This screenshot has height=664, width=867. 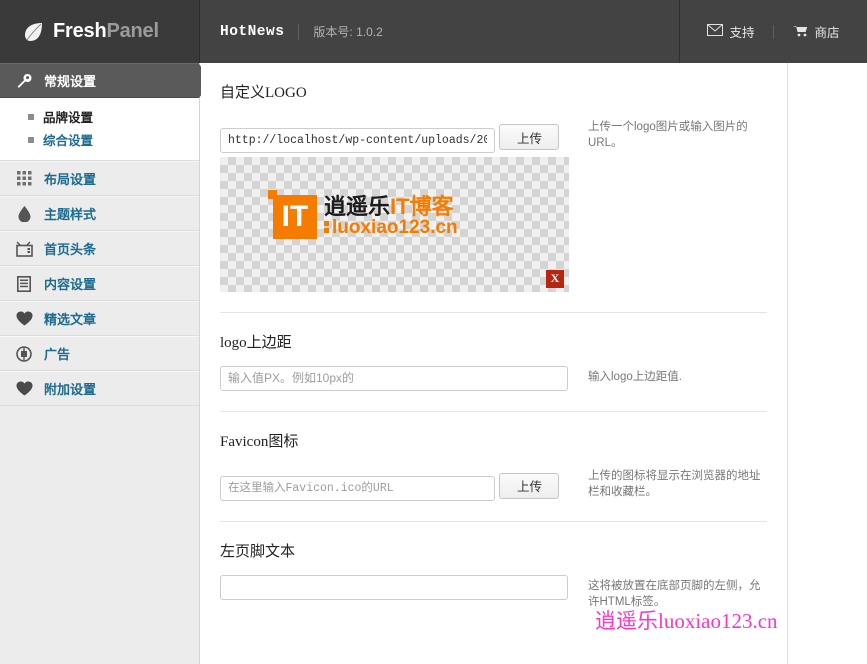 What do you see at coordinates (70, 284) in the screenshot?
I see `sidebar-item-label: 内容设置` at bounding box center [70, 284].